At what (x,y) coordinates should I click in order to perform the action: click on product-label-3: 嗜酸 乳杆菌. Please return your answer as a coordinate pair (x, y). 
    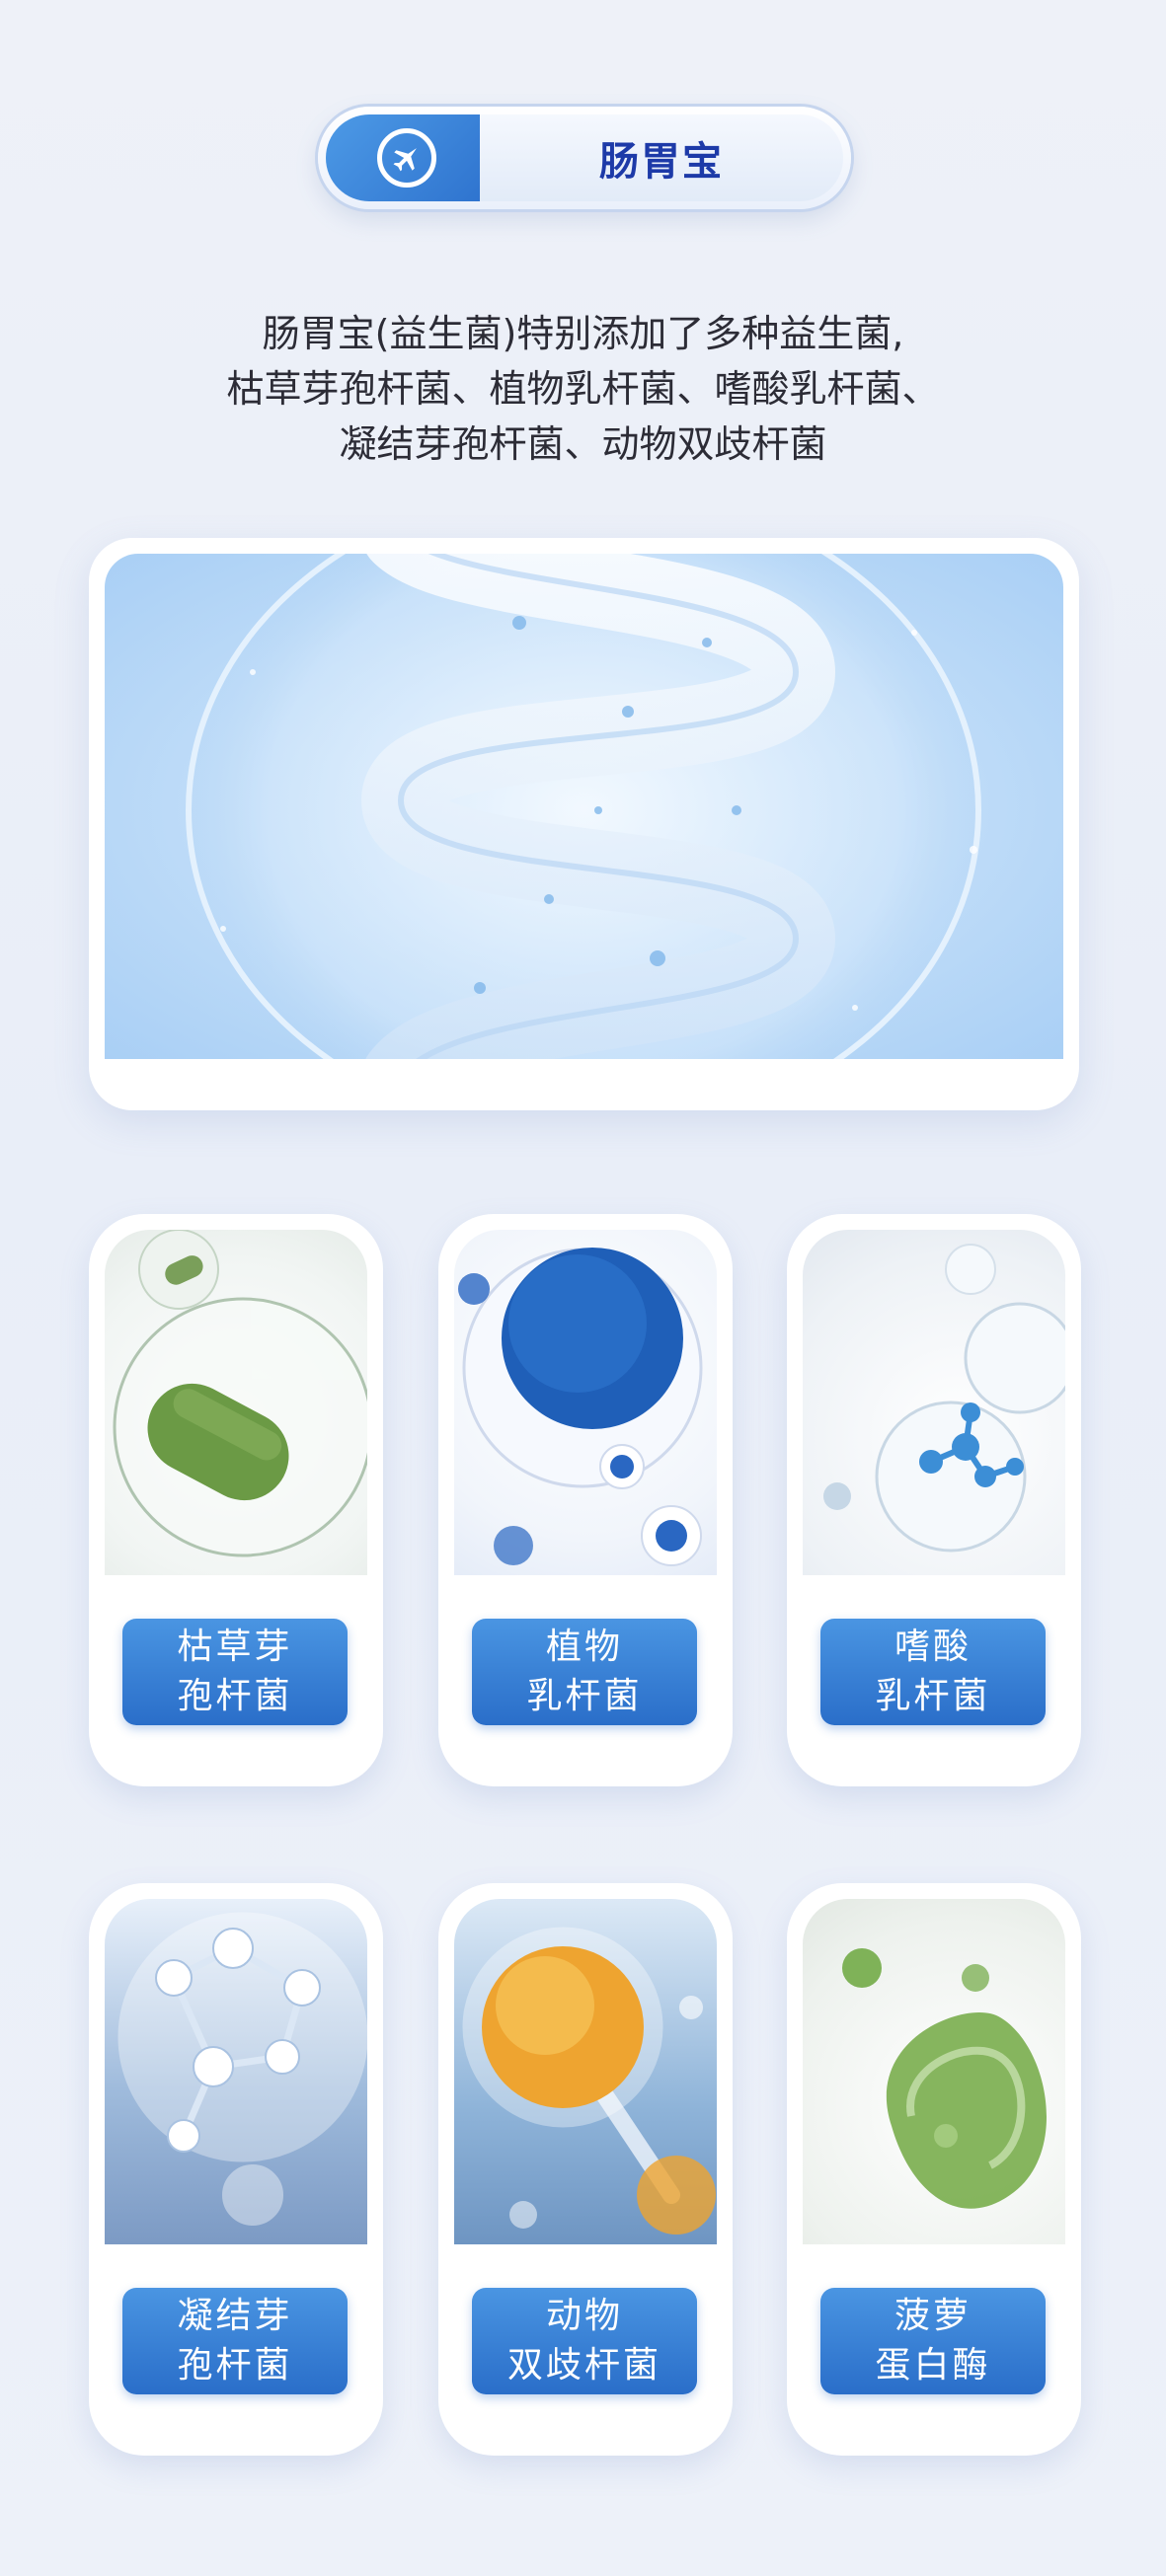
    Looking at the image, I should click on (933, 1672).